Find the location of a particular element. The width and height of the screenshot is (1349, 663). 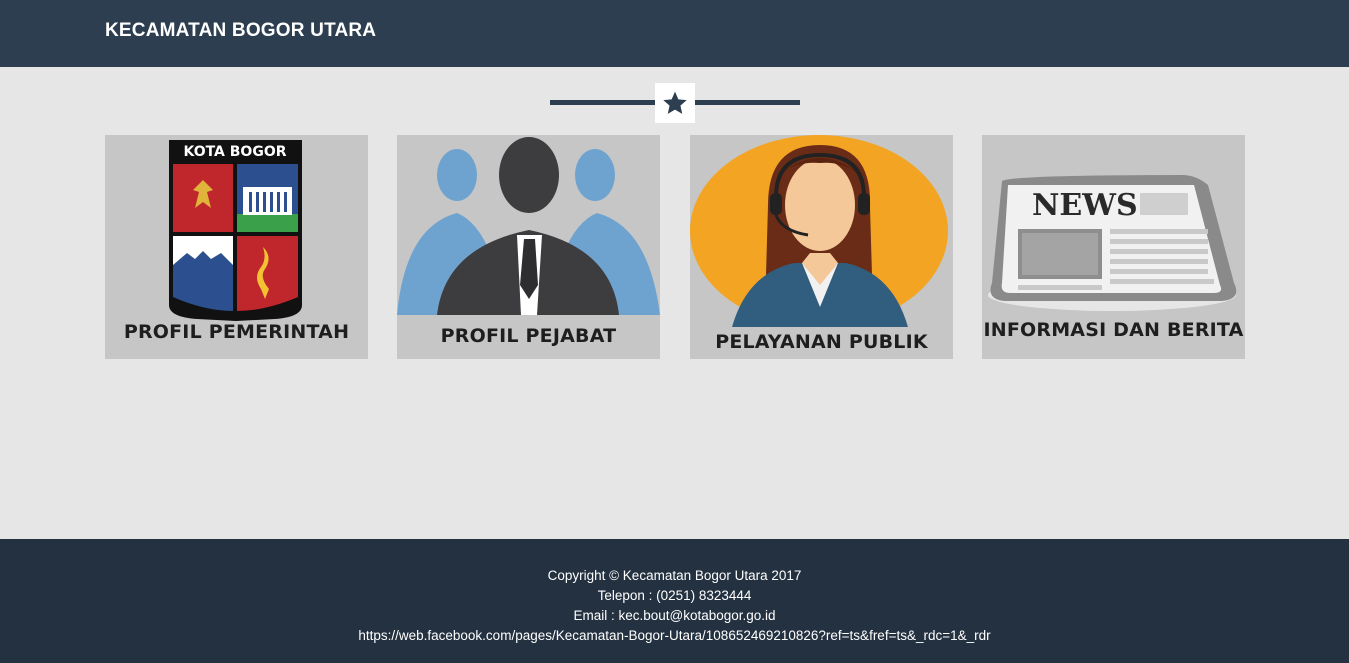

card-profil-pejabat: PROFIL PEJABAT is located at coordinates (528, 247).